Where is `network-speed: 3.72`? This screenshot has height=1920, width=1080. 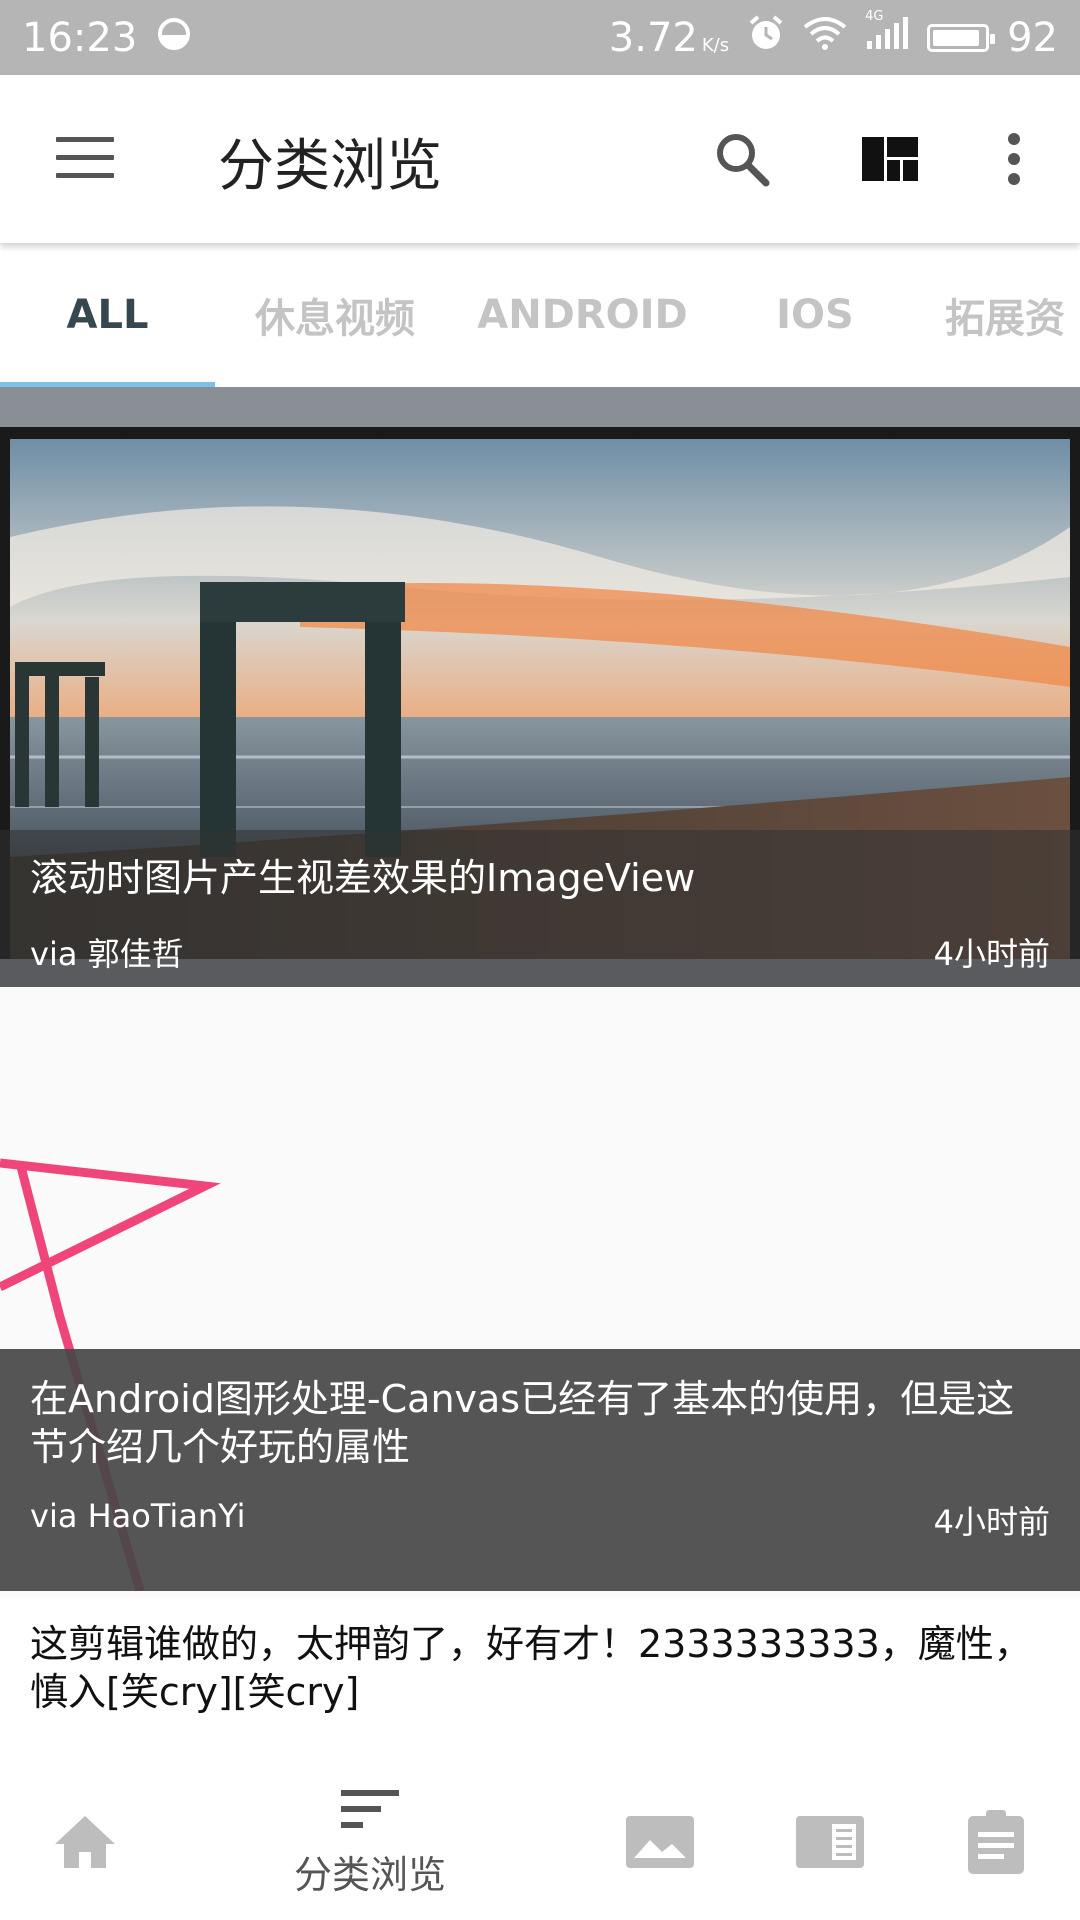 network-speed: 3.72 is located at coordinates (653, 37).